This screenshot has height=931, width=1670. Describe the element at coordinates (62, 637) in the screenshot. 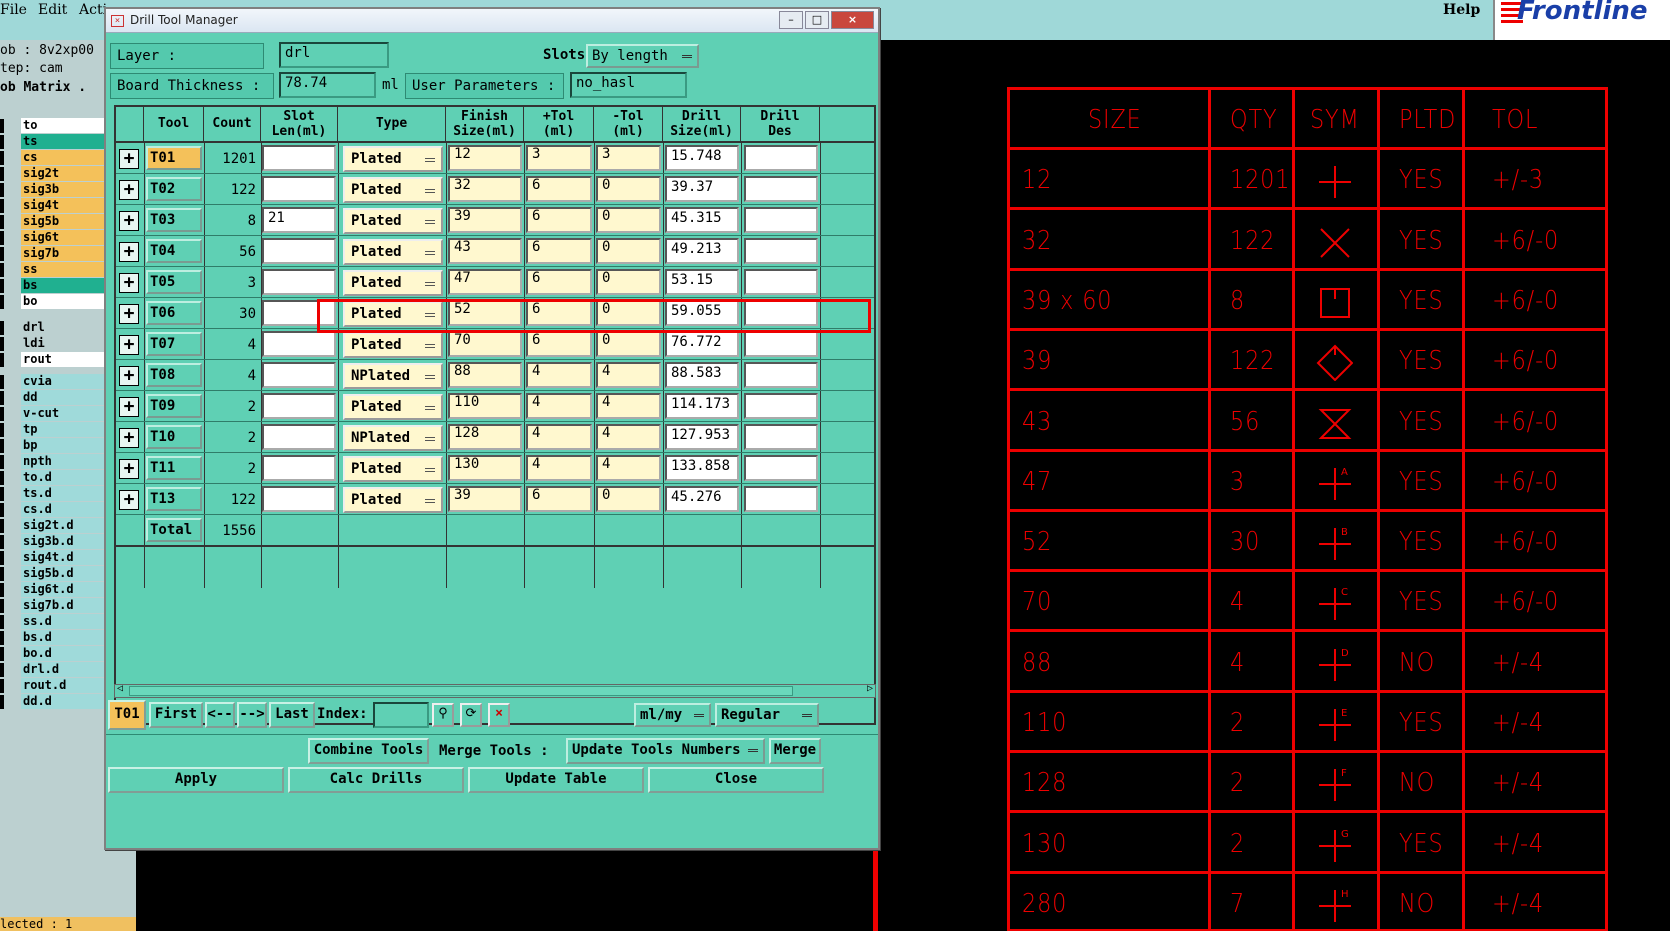

I see `layer-name: bs.d` at that location.